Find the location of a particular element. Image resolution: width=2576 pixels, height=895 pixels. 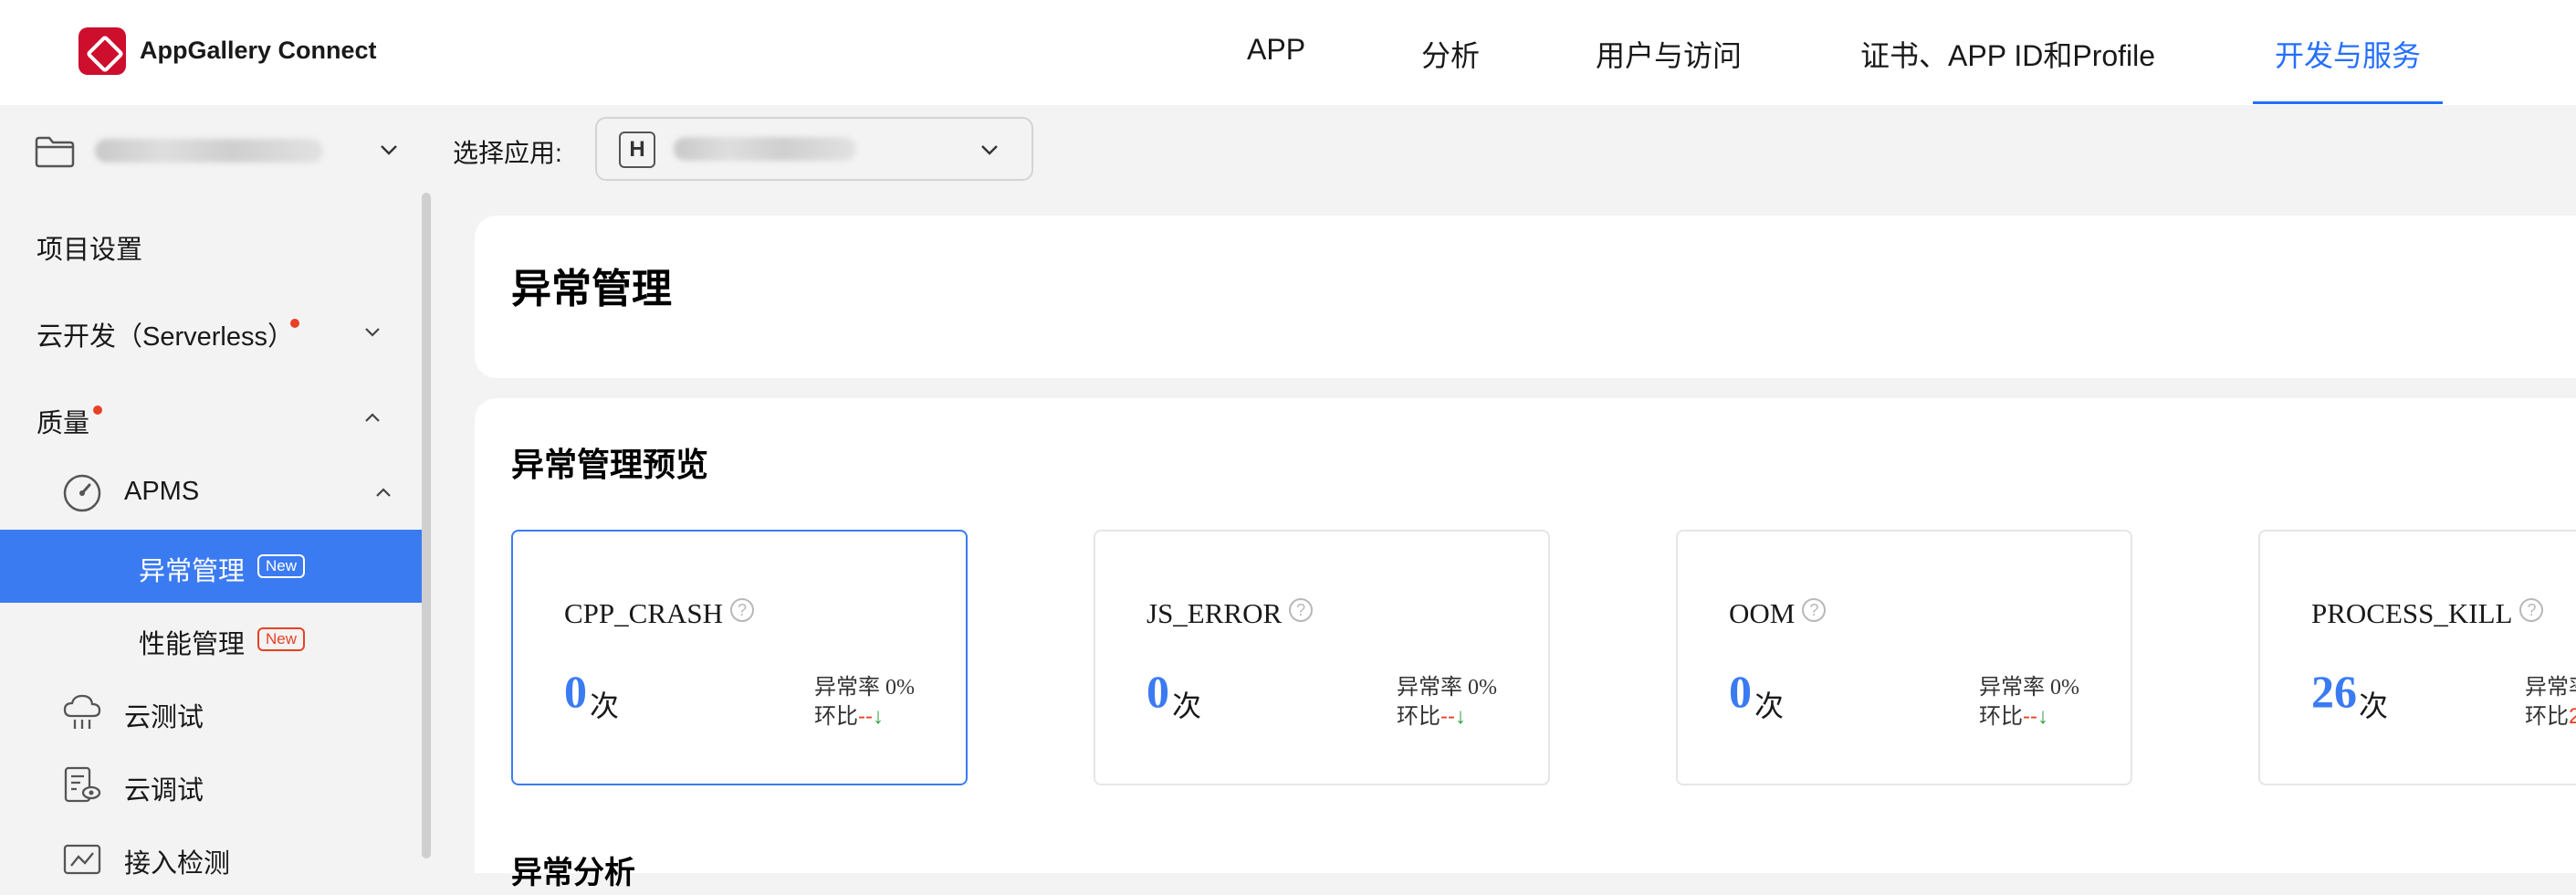

metric-rate: 异常率 is located at coordinates (2551, 688).